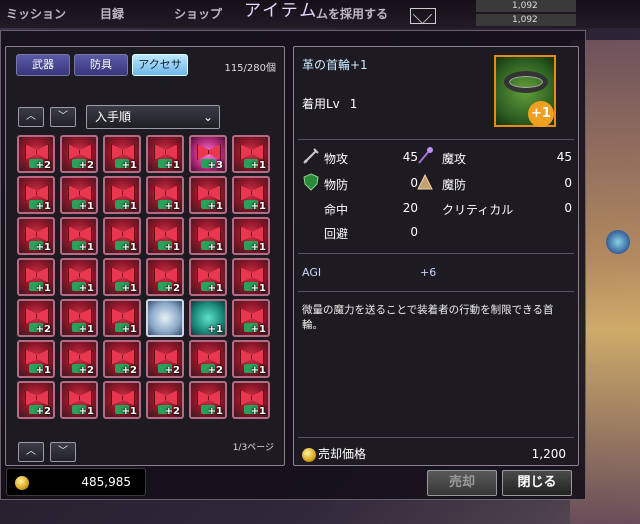 This screenshot has width=640, height=524. What do you see at coordinates (281, 11) in the screenshot?
I see `page-title: アイテム` at bounding box center [281, 11].